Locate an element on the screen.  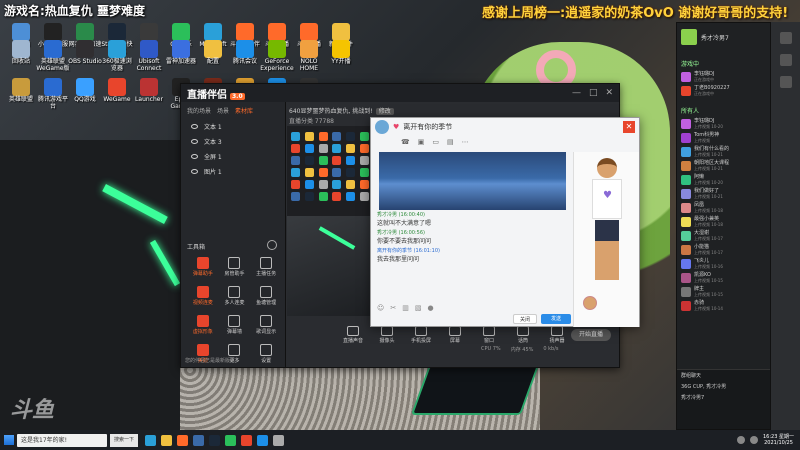
source-control: 摄像头 is located at coordinates (387, 335).